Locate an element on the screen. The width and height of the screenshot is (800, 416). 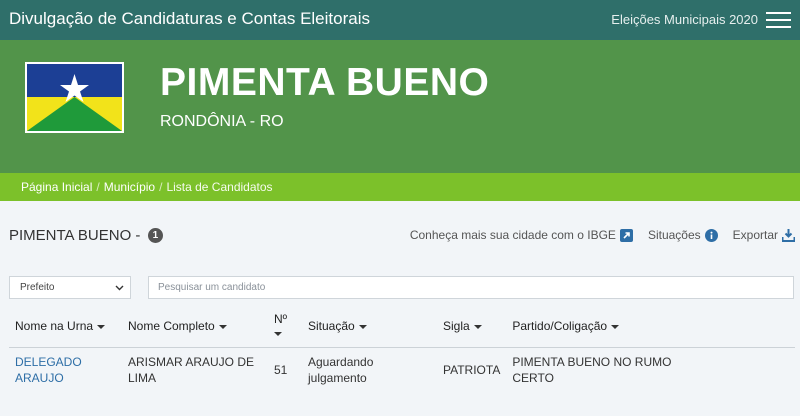
search-input is located at coordinates (471, 287).